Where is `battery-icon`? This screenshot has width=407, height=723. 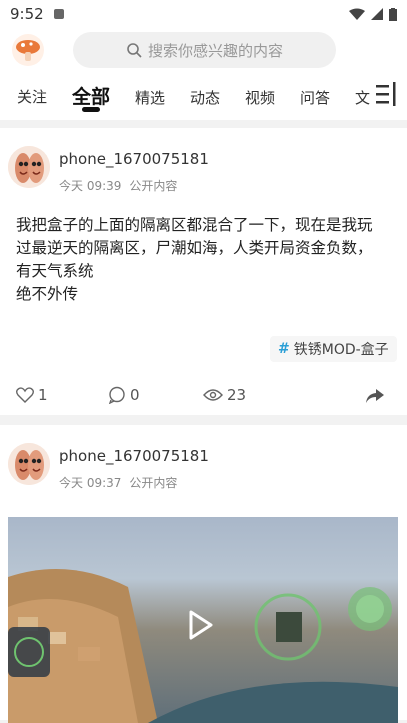
battery-icon is located at coordinates (393, 14).